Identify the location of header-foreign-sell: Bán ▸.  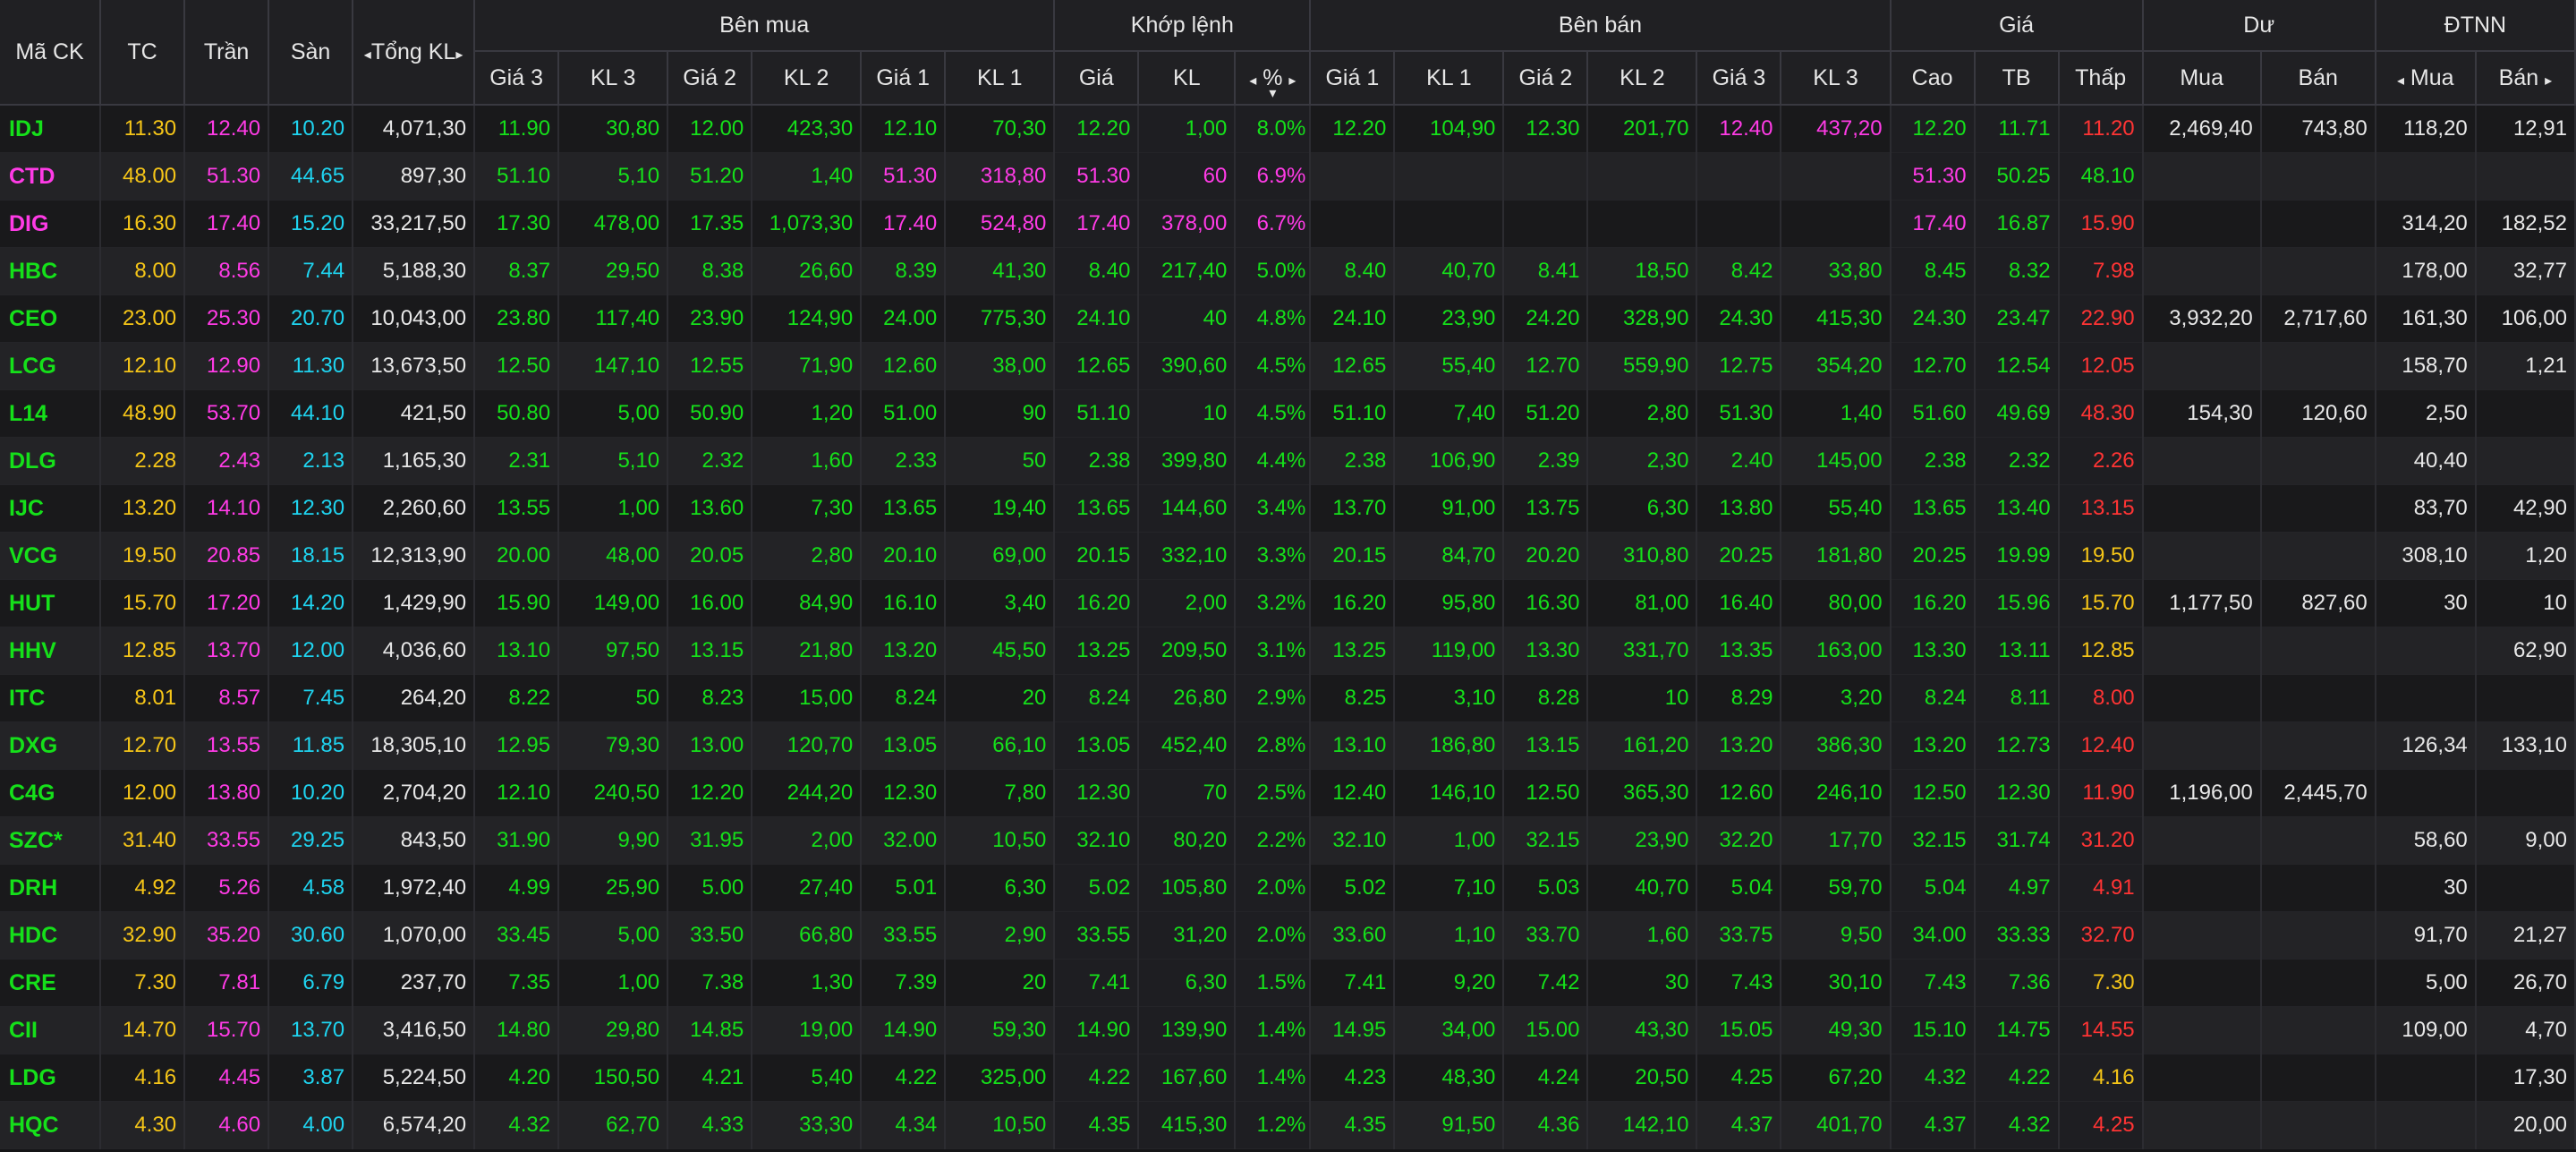
(2525, 78).